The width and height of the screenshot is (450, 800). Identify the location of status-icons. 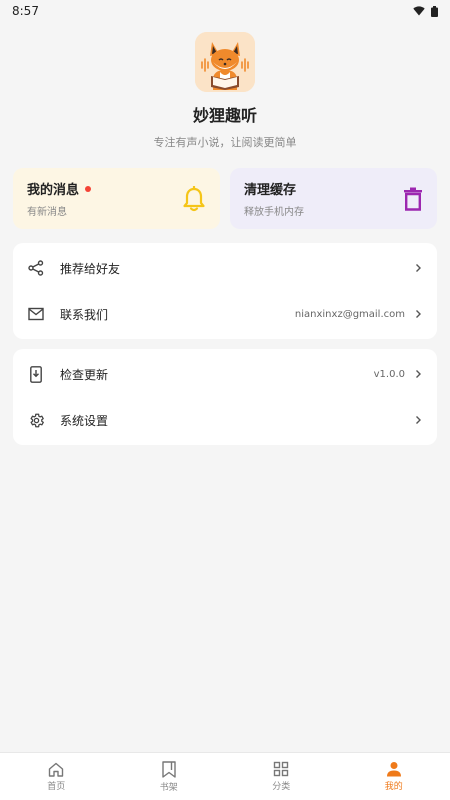
(425, 11).